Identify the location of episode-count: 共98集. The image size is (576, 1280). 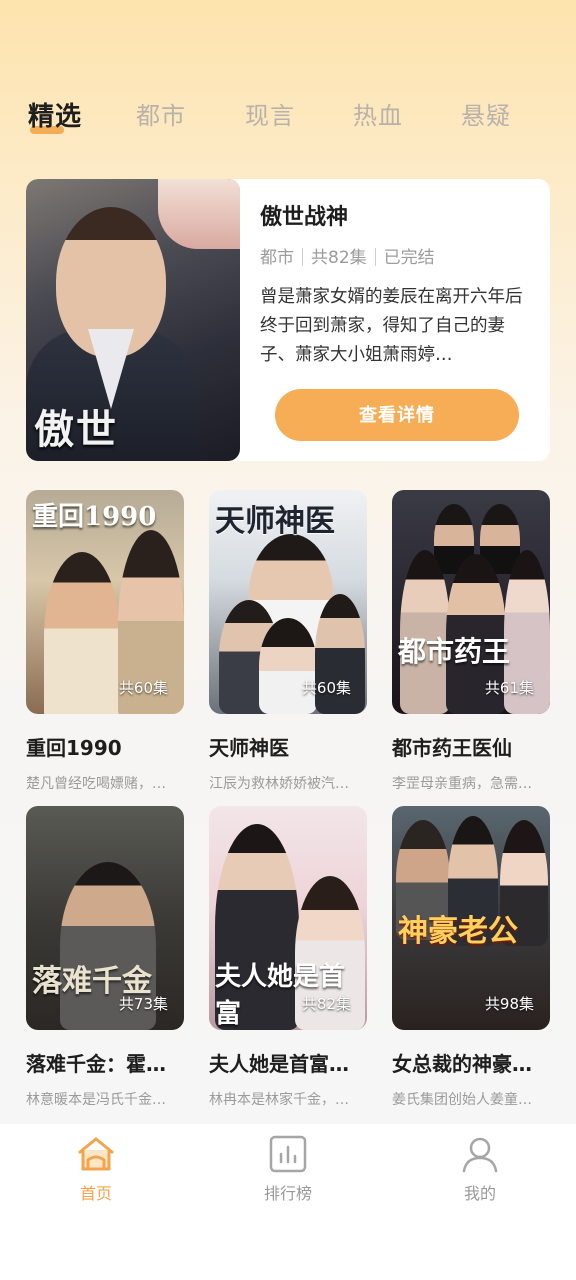
(509, 1004).